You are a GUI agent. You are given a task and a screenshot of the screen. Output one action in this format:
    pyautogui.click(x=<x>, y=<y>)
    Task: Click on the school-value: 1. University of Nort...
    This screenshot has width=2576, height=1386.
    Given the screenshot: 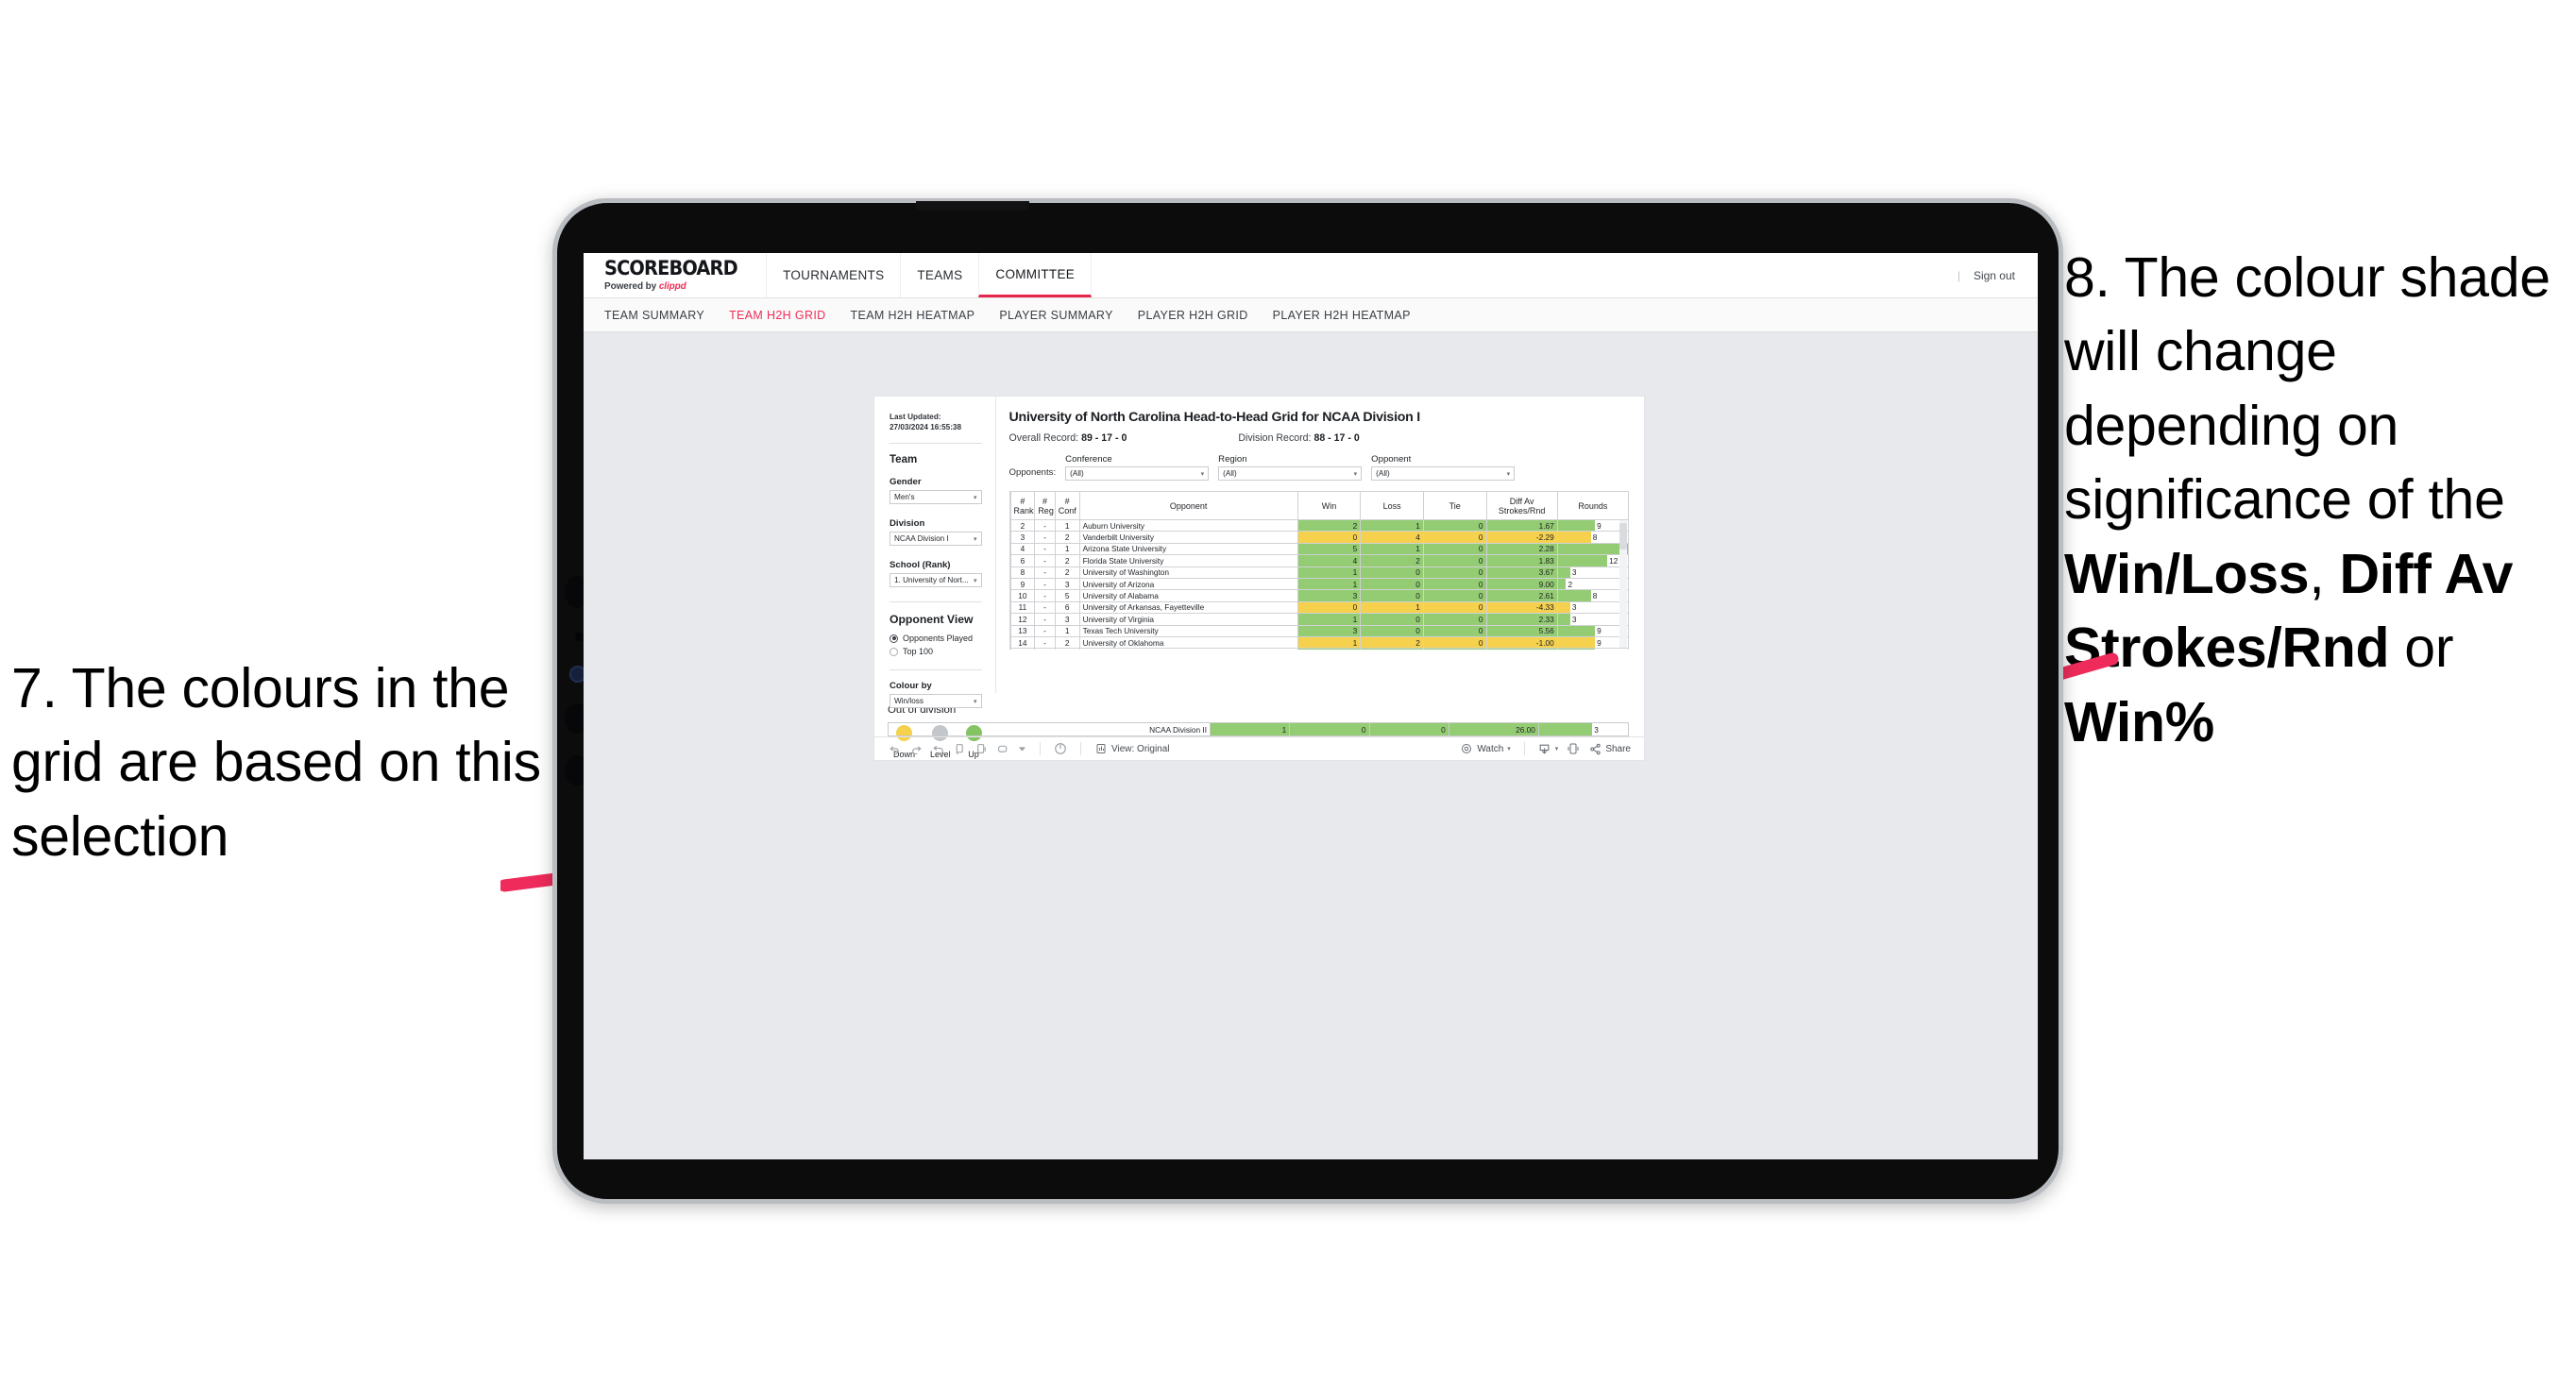 What is the action you would take?
    pyautogui.click(x=931, y=580)
    